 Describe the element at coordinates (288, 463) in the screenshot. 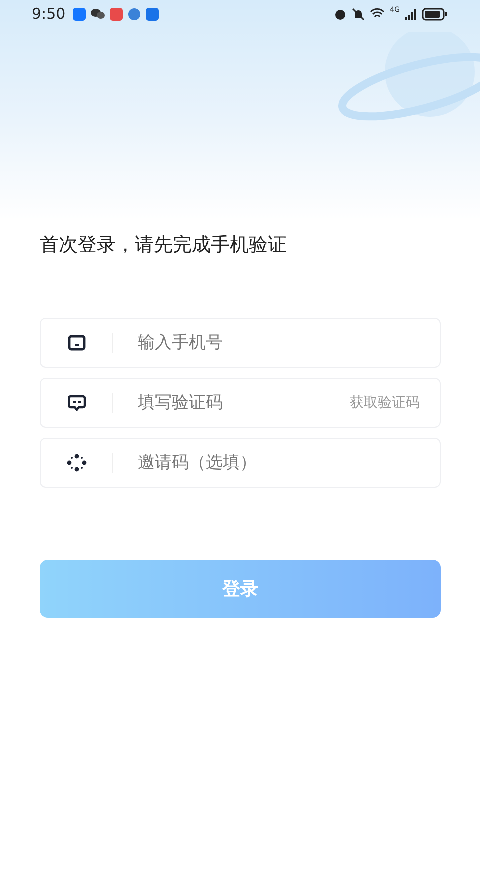

I see `text-input: 邀请码（选填）` at that location.